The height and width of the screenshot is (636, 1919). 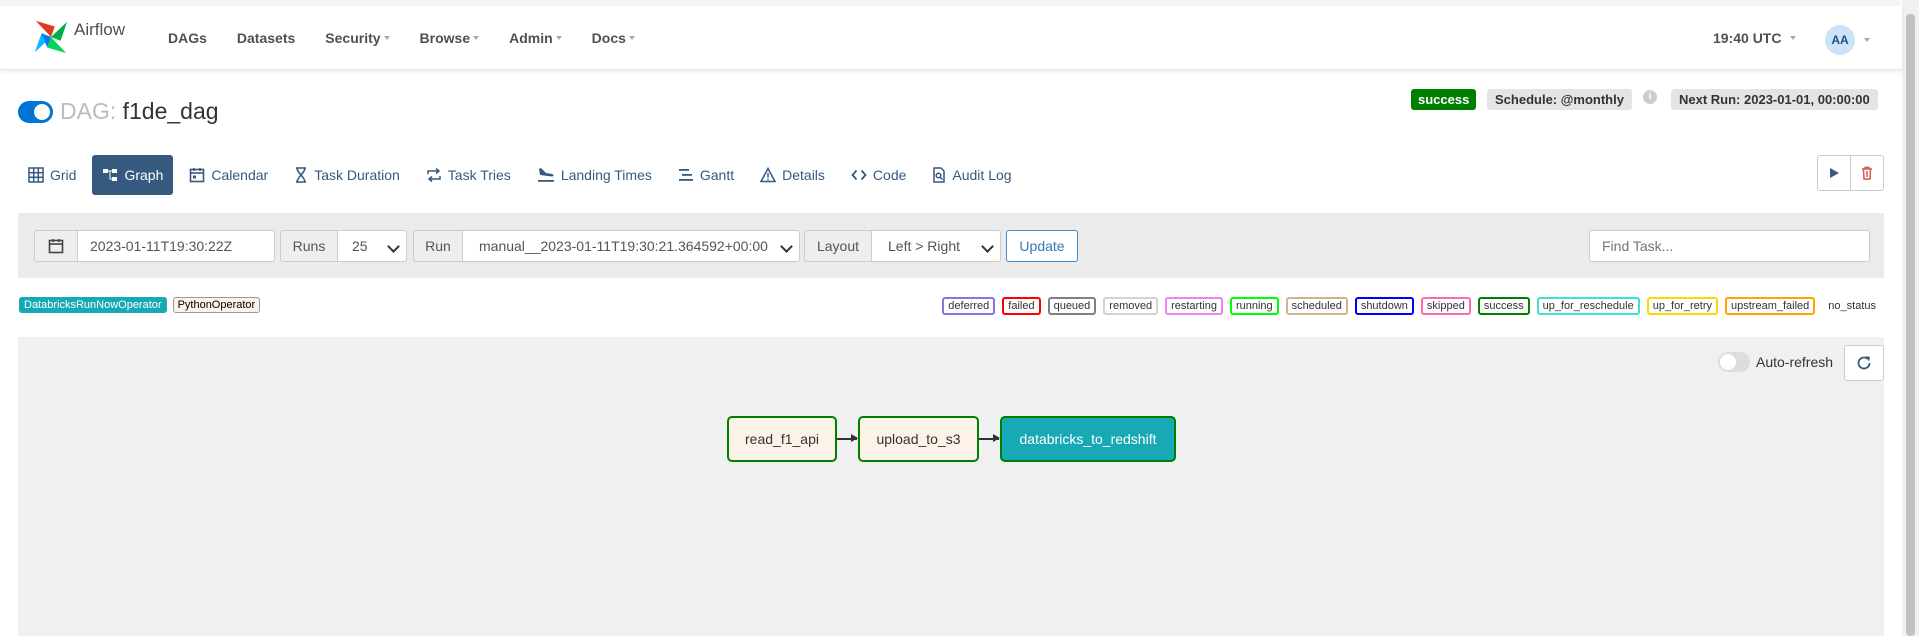 I want to click on play-icon, so click(x=1834, y=173).